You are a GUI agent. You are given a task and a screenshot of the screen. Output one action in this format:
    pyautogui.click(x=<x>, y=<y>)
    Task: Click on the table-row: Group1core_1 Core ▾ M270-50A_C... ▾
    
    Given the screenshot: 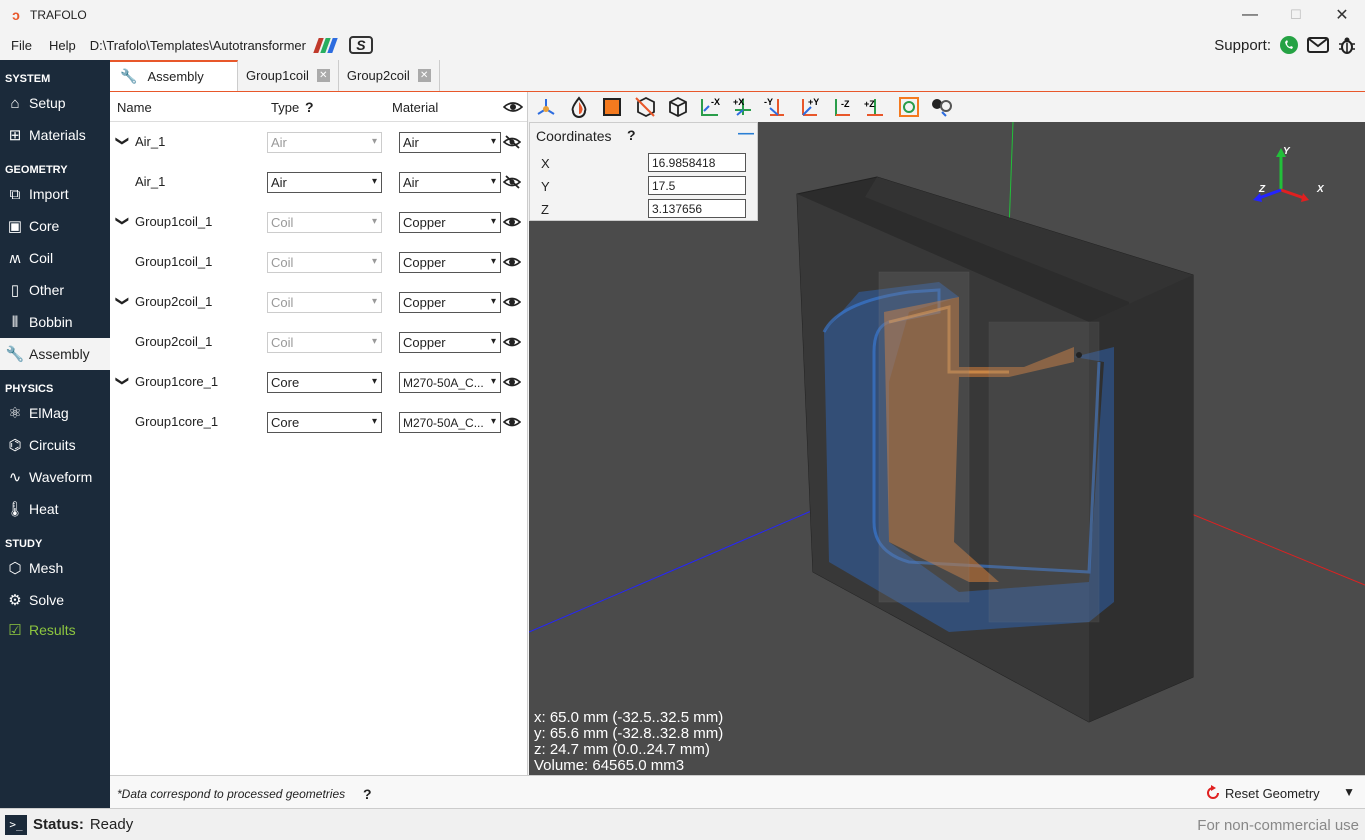 What is the action you would take?
    pyautogui.click(x=319, y=422)
    